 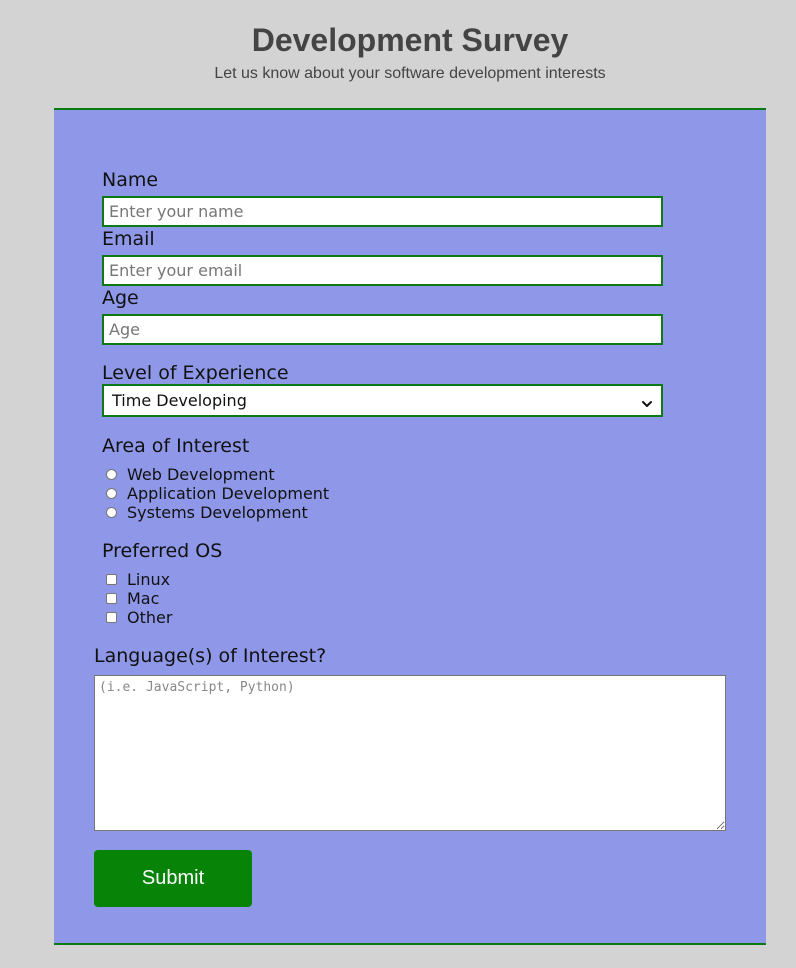 I want to click on option-label: Other, so click(x=150, y=617).